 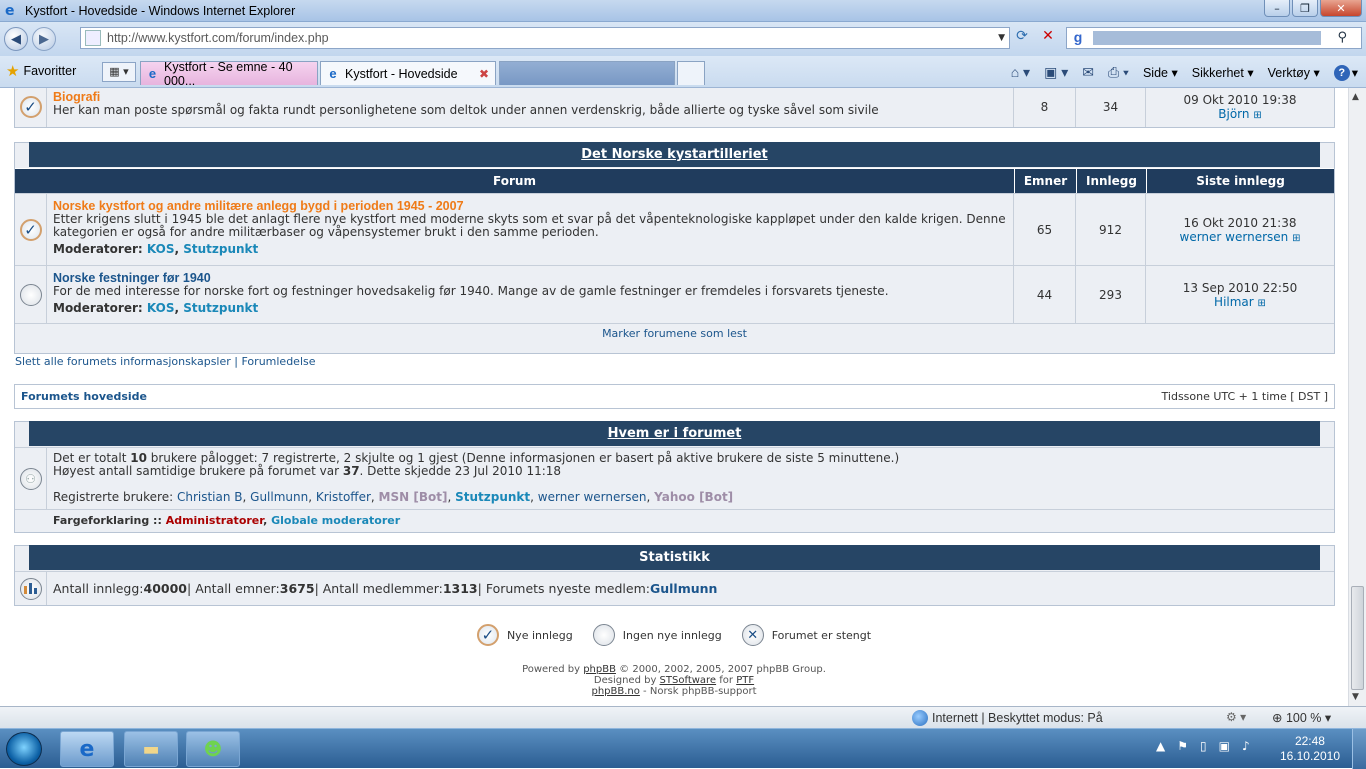 I want to click on zoom-control: ⊕ 100 % ▾, so click(x=1301, y=717).